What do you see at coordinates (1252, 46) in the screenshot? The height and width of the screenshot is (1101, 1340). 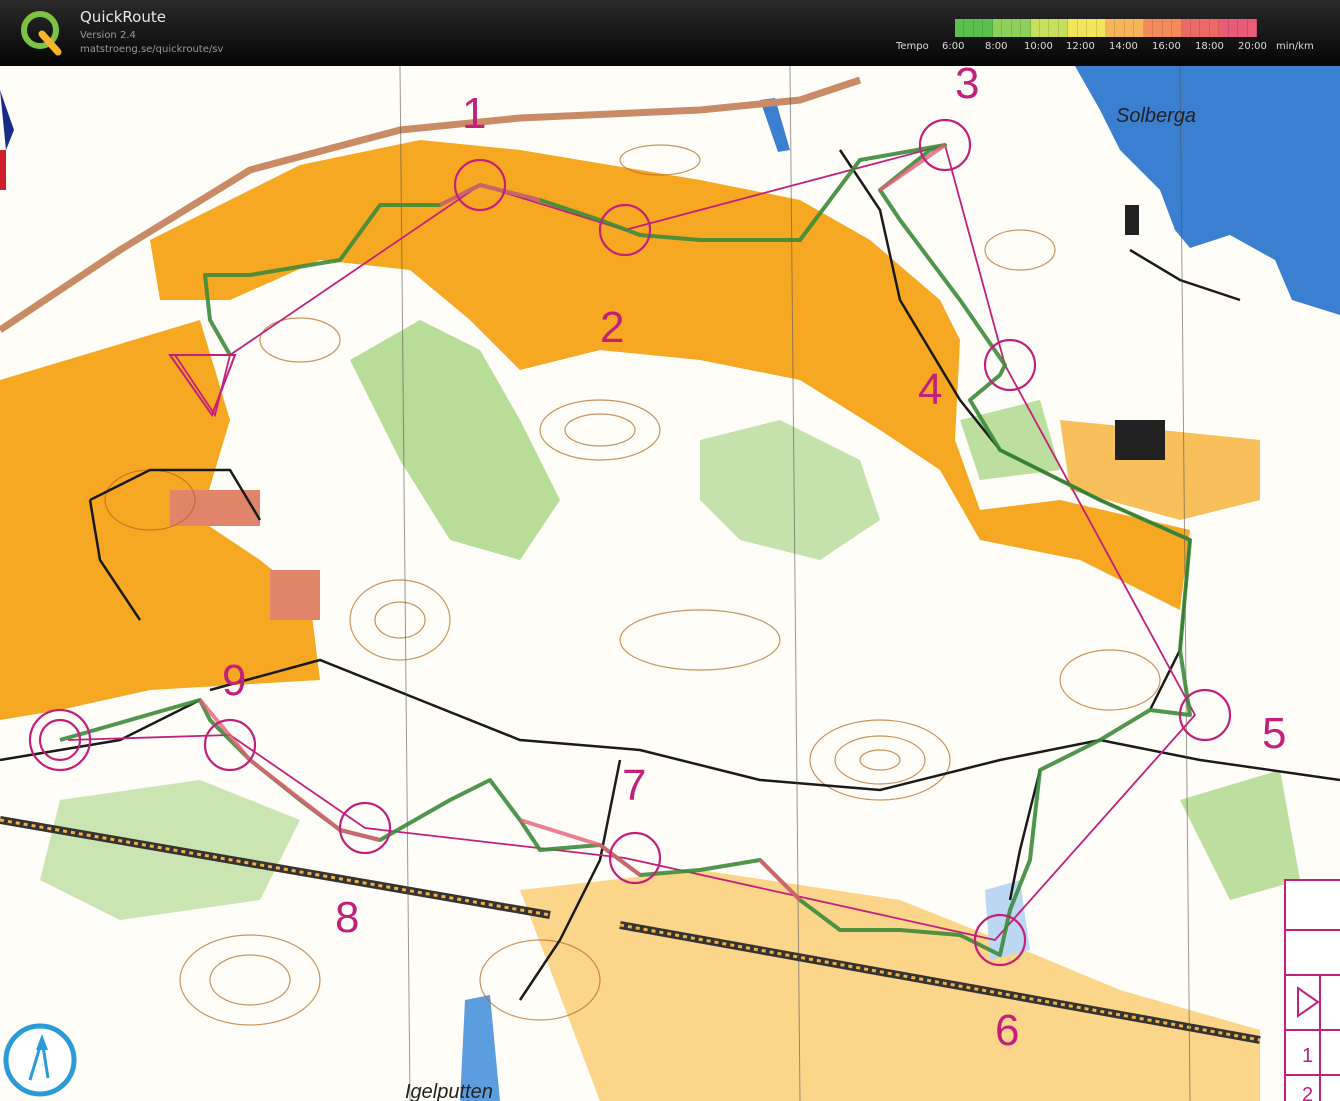 I see `tempo-tick: 20:00` at bounding box center [1252, 46].